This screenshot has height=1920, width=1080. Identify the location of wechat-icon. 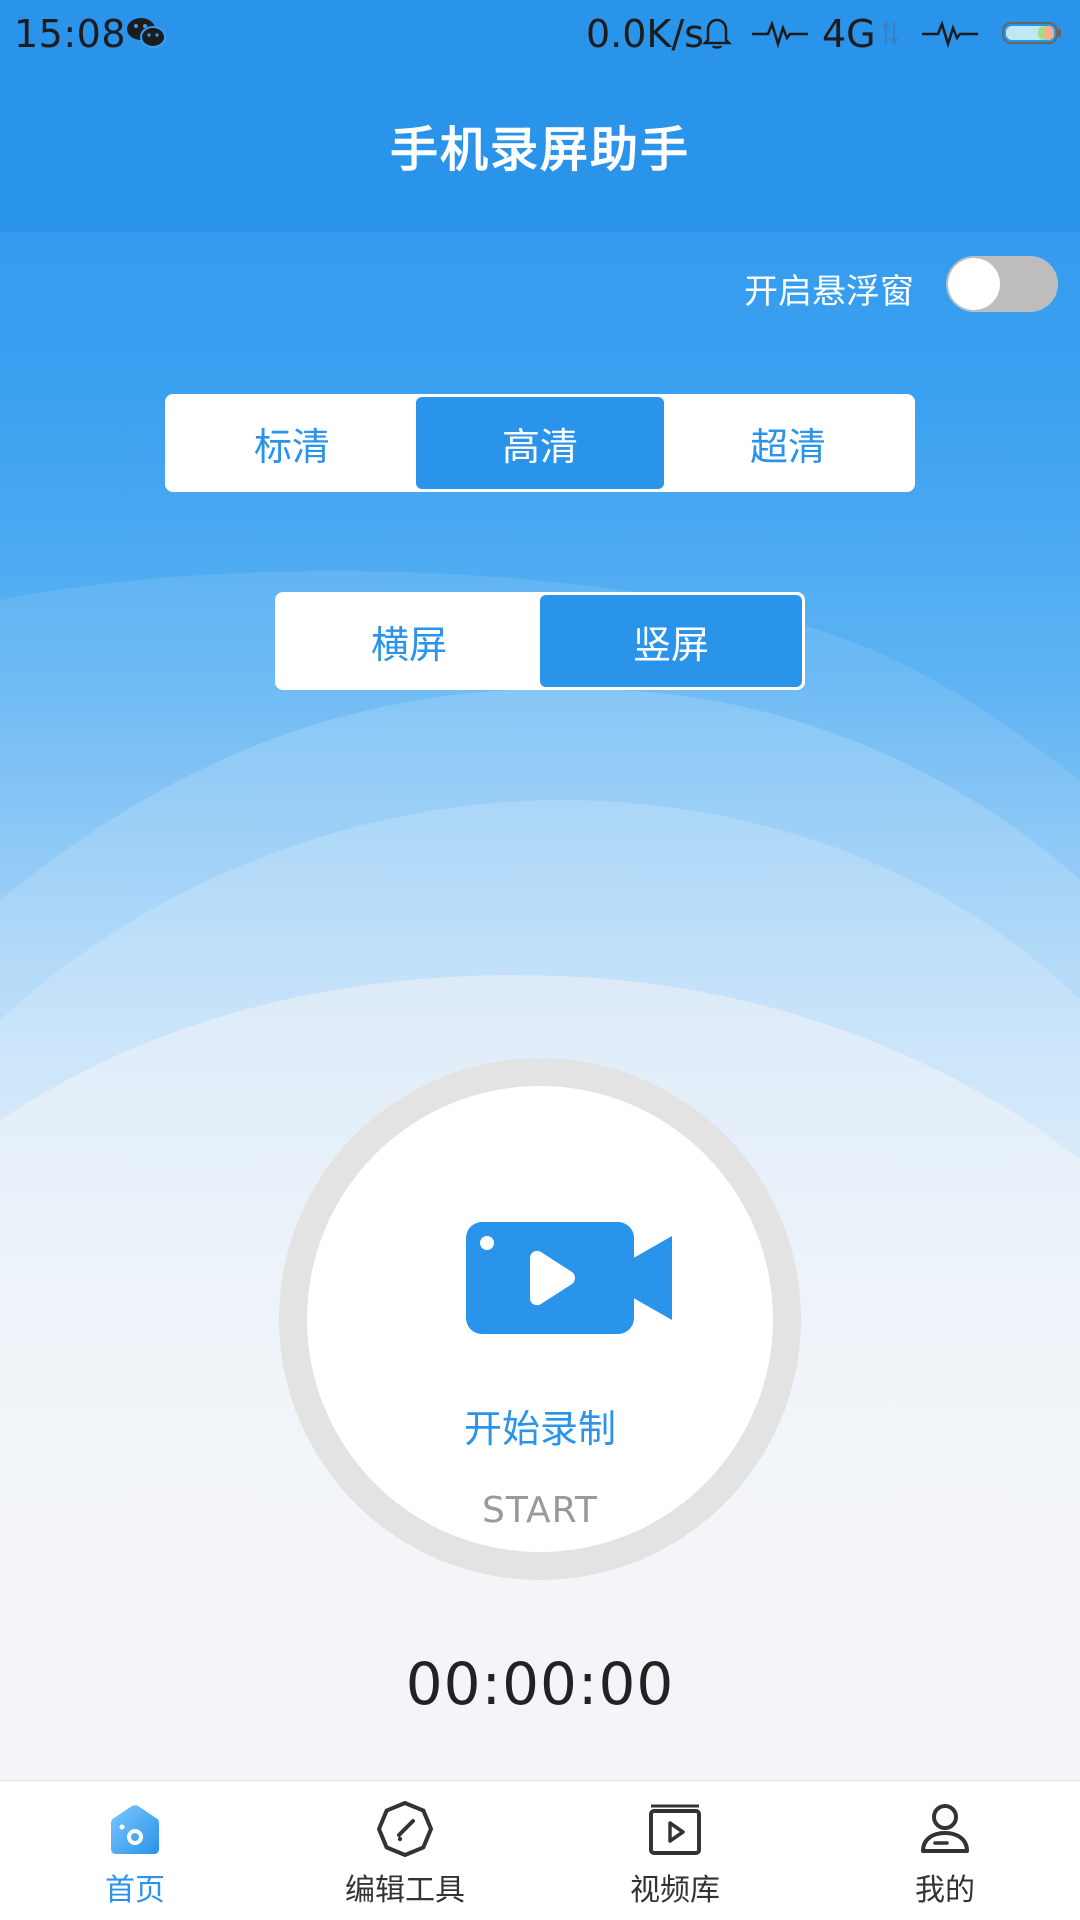
(146, 33).